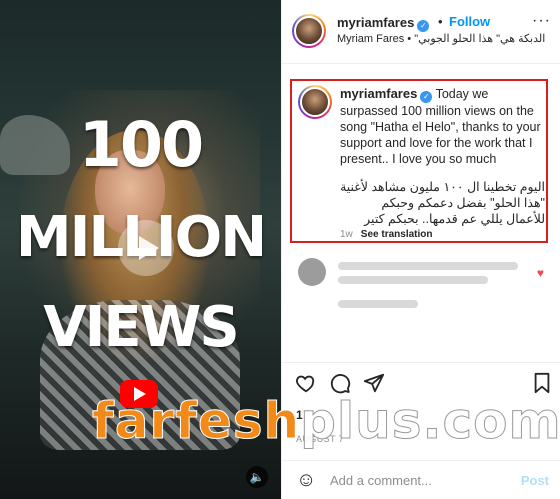 This screenshot has height=499, width=560. Describe the element at coordinates (540, 273) in the screenshot. I see `comment-like-icon: ♥` at that location.